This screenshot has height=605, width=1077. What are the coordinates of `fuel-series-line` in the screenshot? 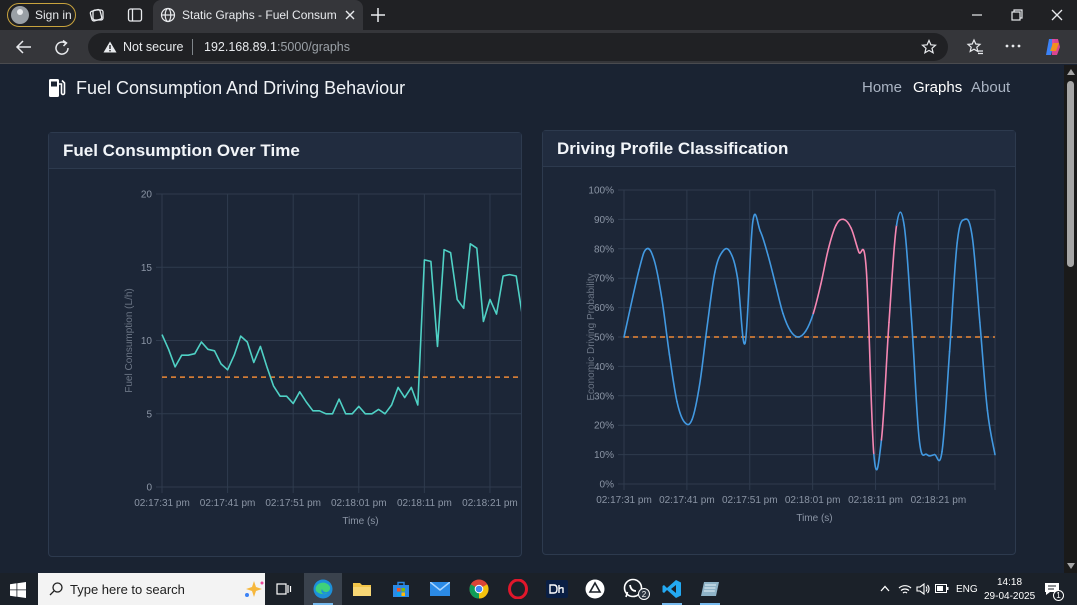 It's located at (341, 329).